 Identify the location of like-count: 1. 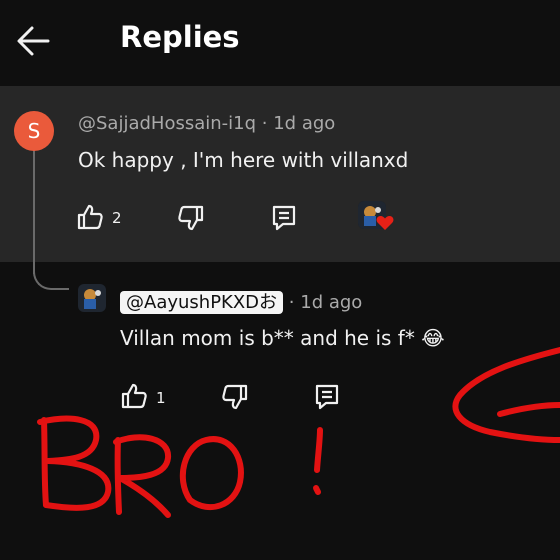
(161, 398).